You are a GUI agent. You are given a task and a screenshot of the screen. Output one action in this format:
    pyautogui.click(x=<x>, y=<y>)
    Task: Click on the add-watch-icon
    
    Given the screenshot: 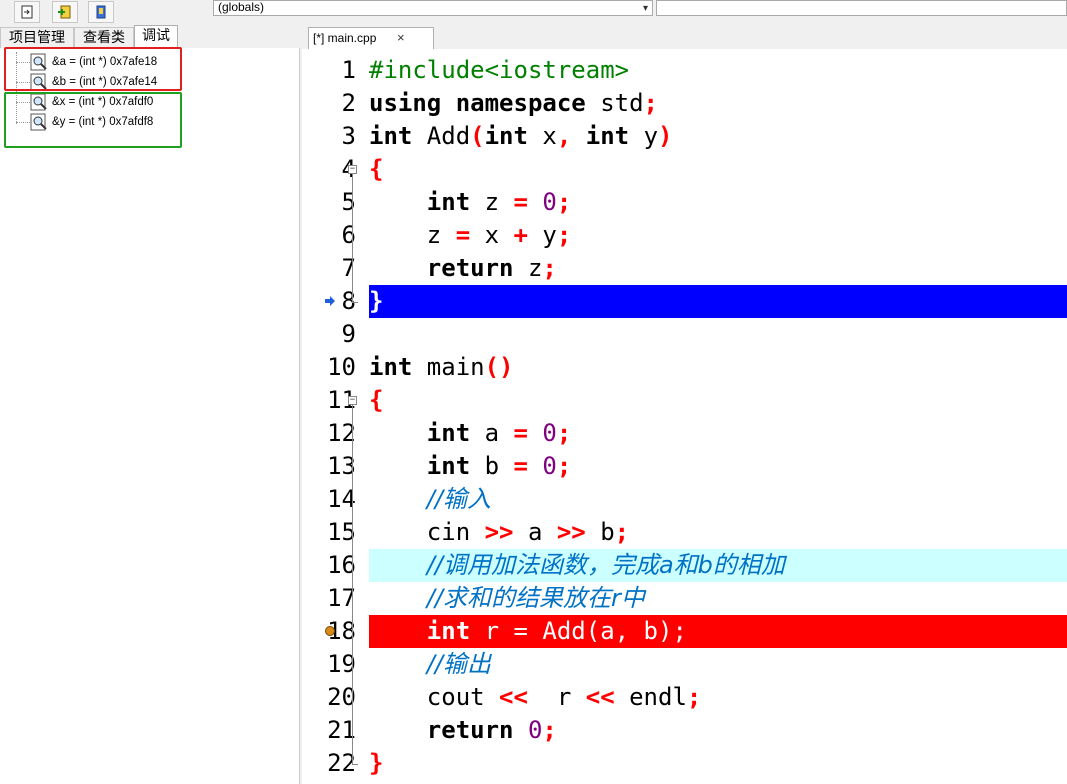 What is the action you would take?
    pyautogui.click(x=64, y=12)
    